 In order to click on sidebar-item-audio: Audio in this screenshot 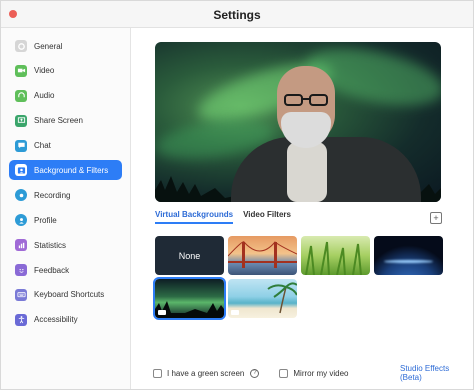, I will do `click(65, 96)`.